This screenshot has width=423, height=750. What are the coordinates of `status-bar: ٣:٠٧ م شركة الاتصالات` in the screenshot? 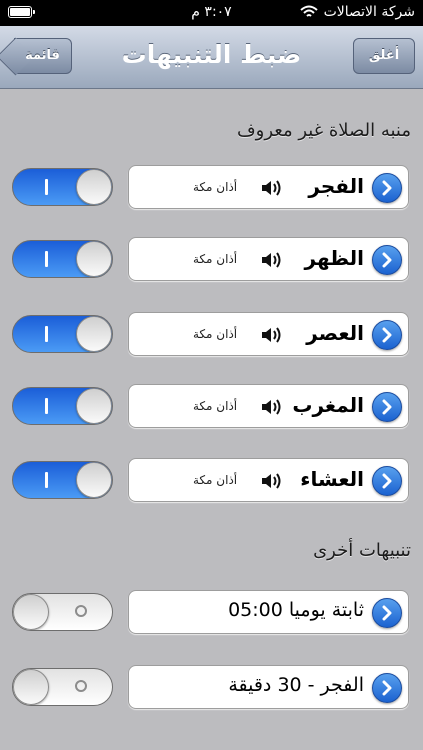 It's located at (211, 13).